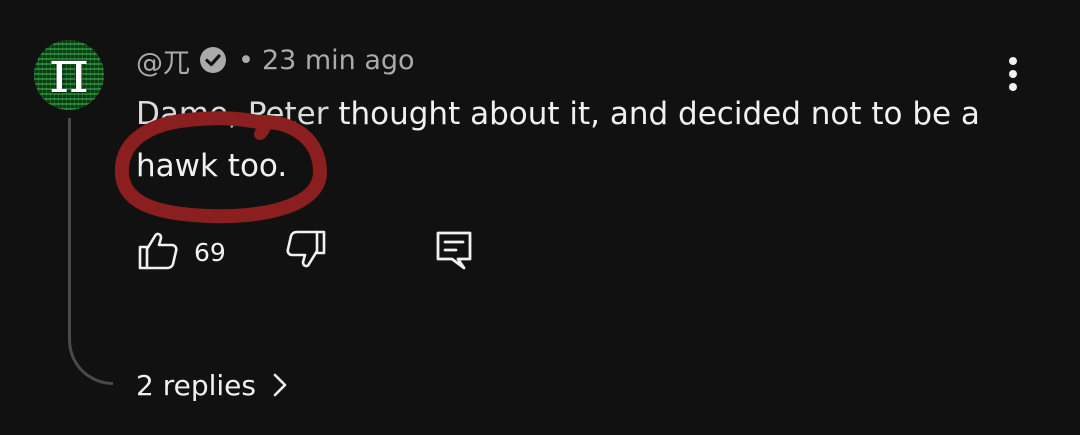  I want to click on comment-actions: 69, so click(305, 252).